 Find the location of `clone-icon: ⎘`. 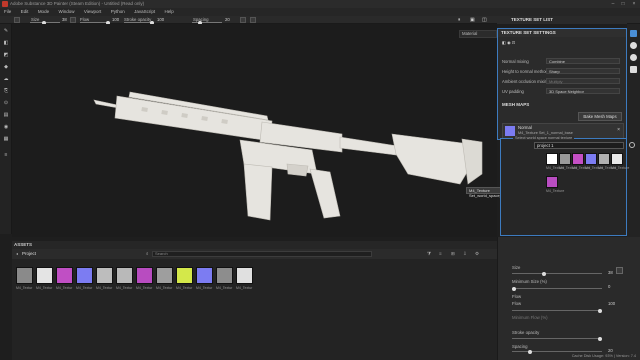

clone-icon: ⎘ is located at coordinates (6, 91).